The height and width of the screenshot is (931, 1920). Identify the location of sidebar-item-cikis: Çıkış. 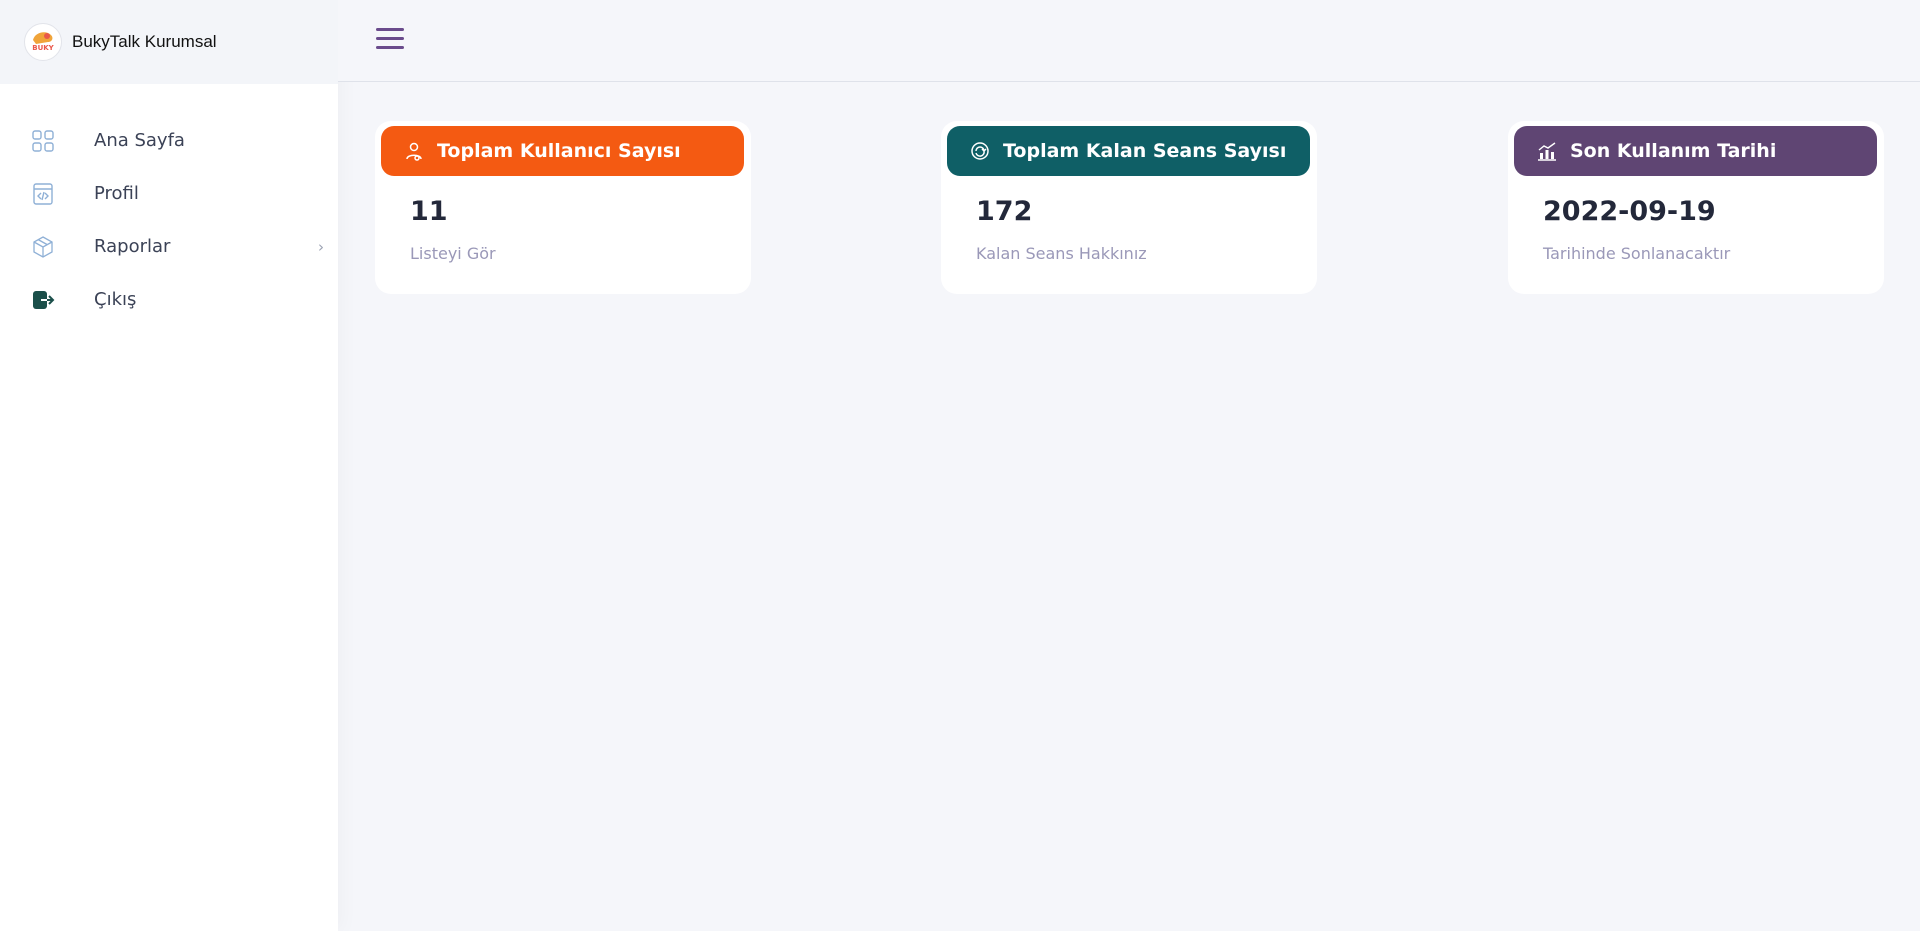
(169, 299).